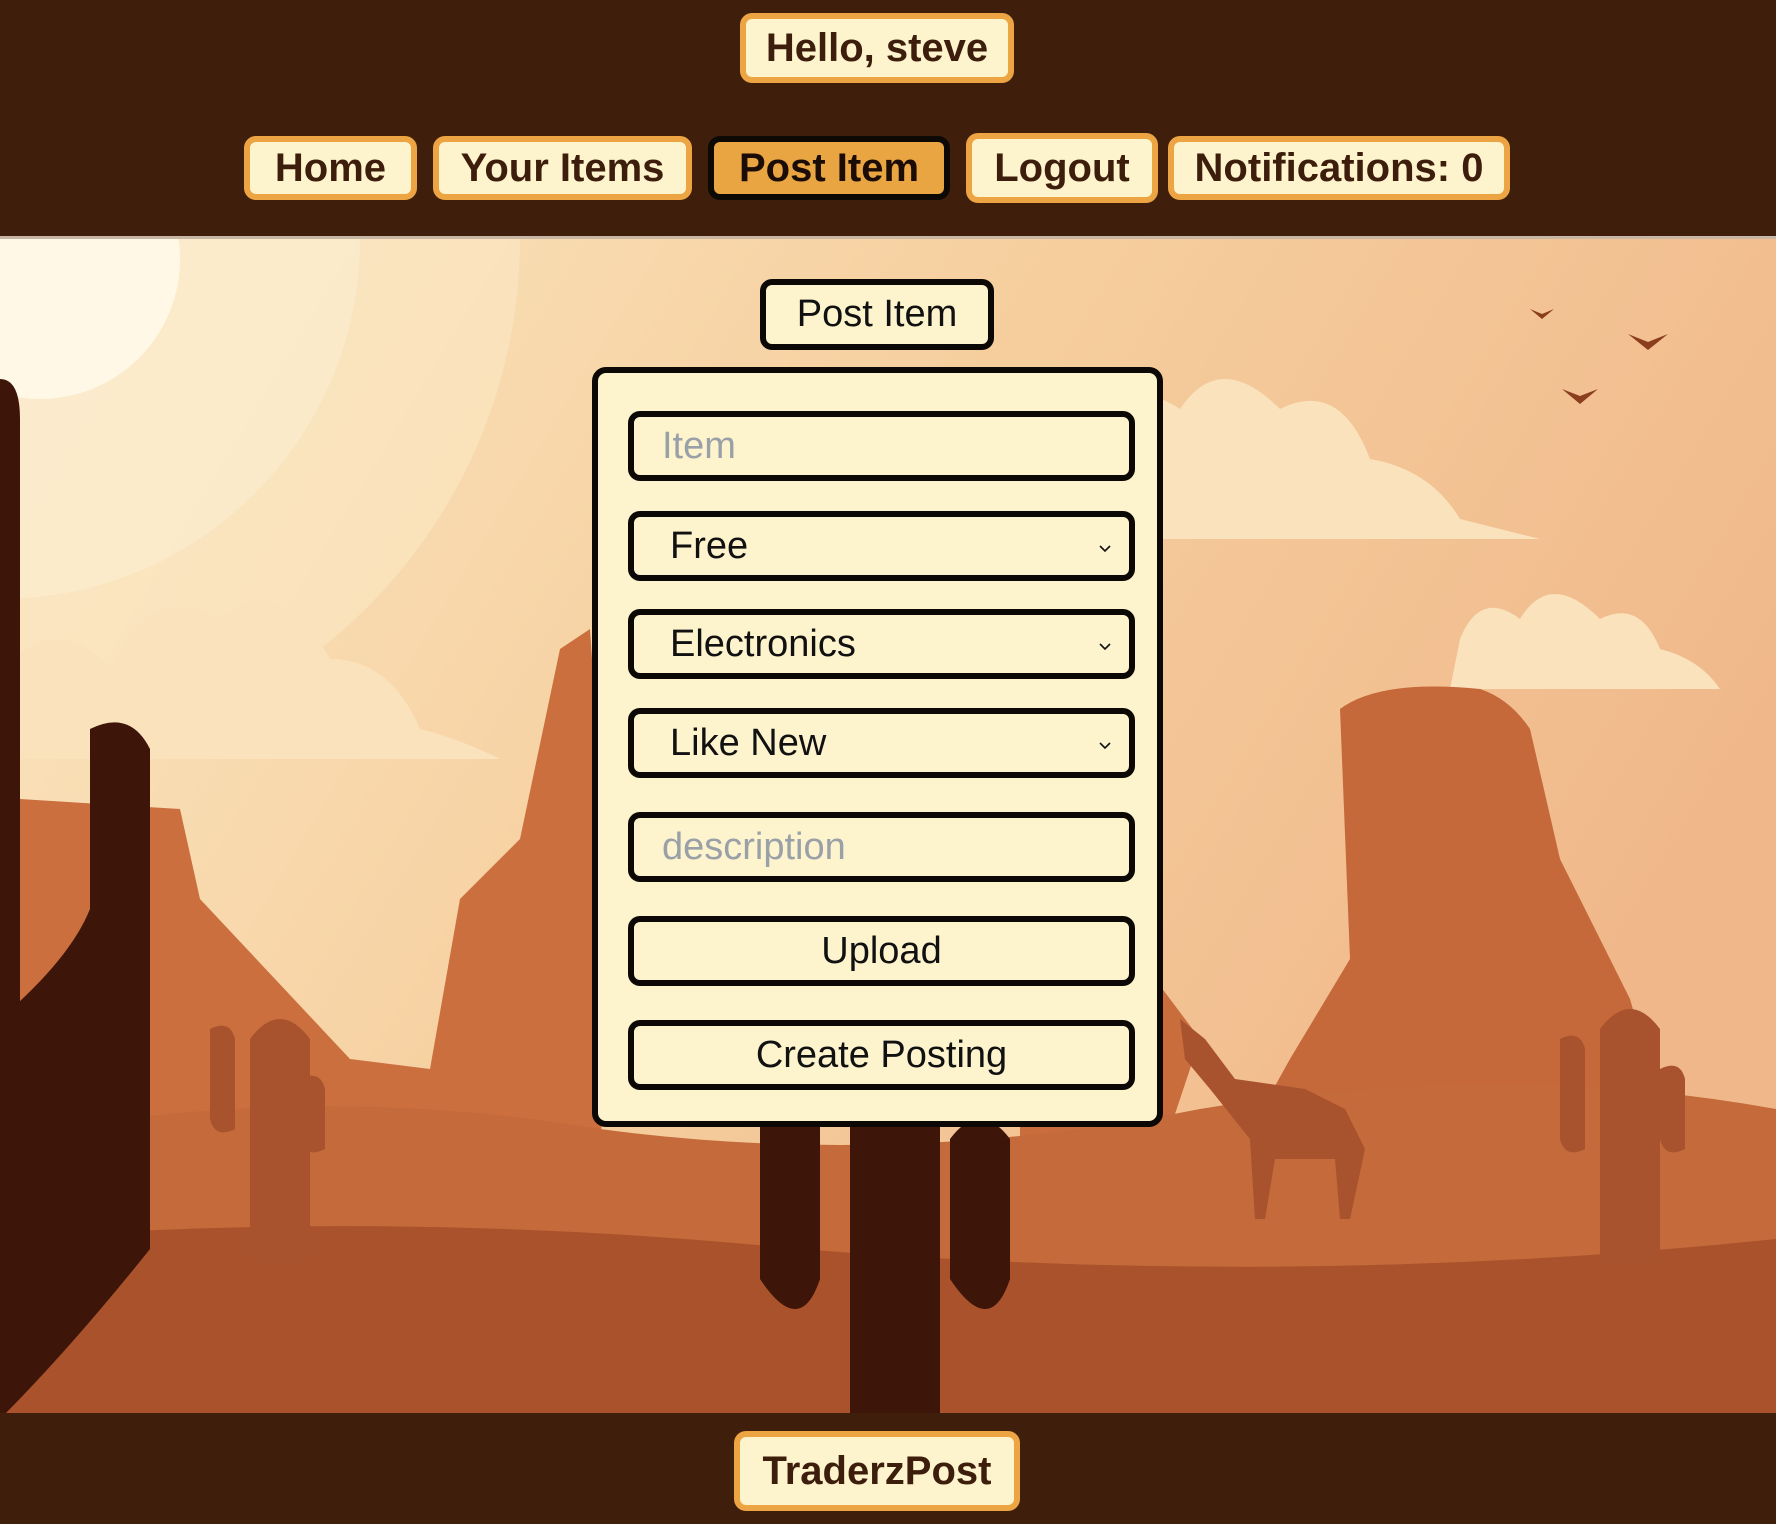 The height and width of the screenshot is (1524, 1776). Describe the element at coordinates (1062, 168) in the screenshot. I see `nav-logout-button: Logout` at that location.